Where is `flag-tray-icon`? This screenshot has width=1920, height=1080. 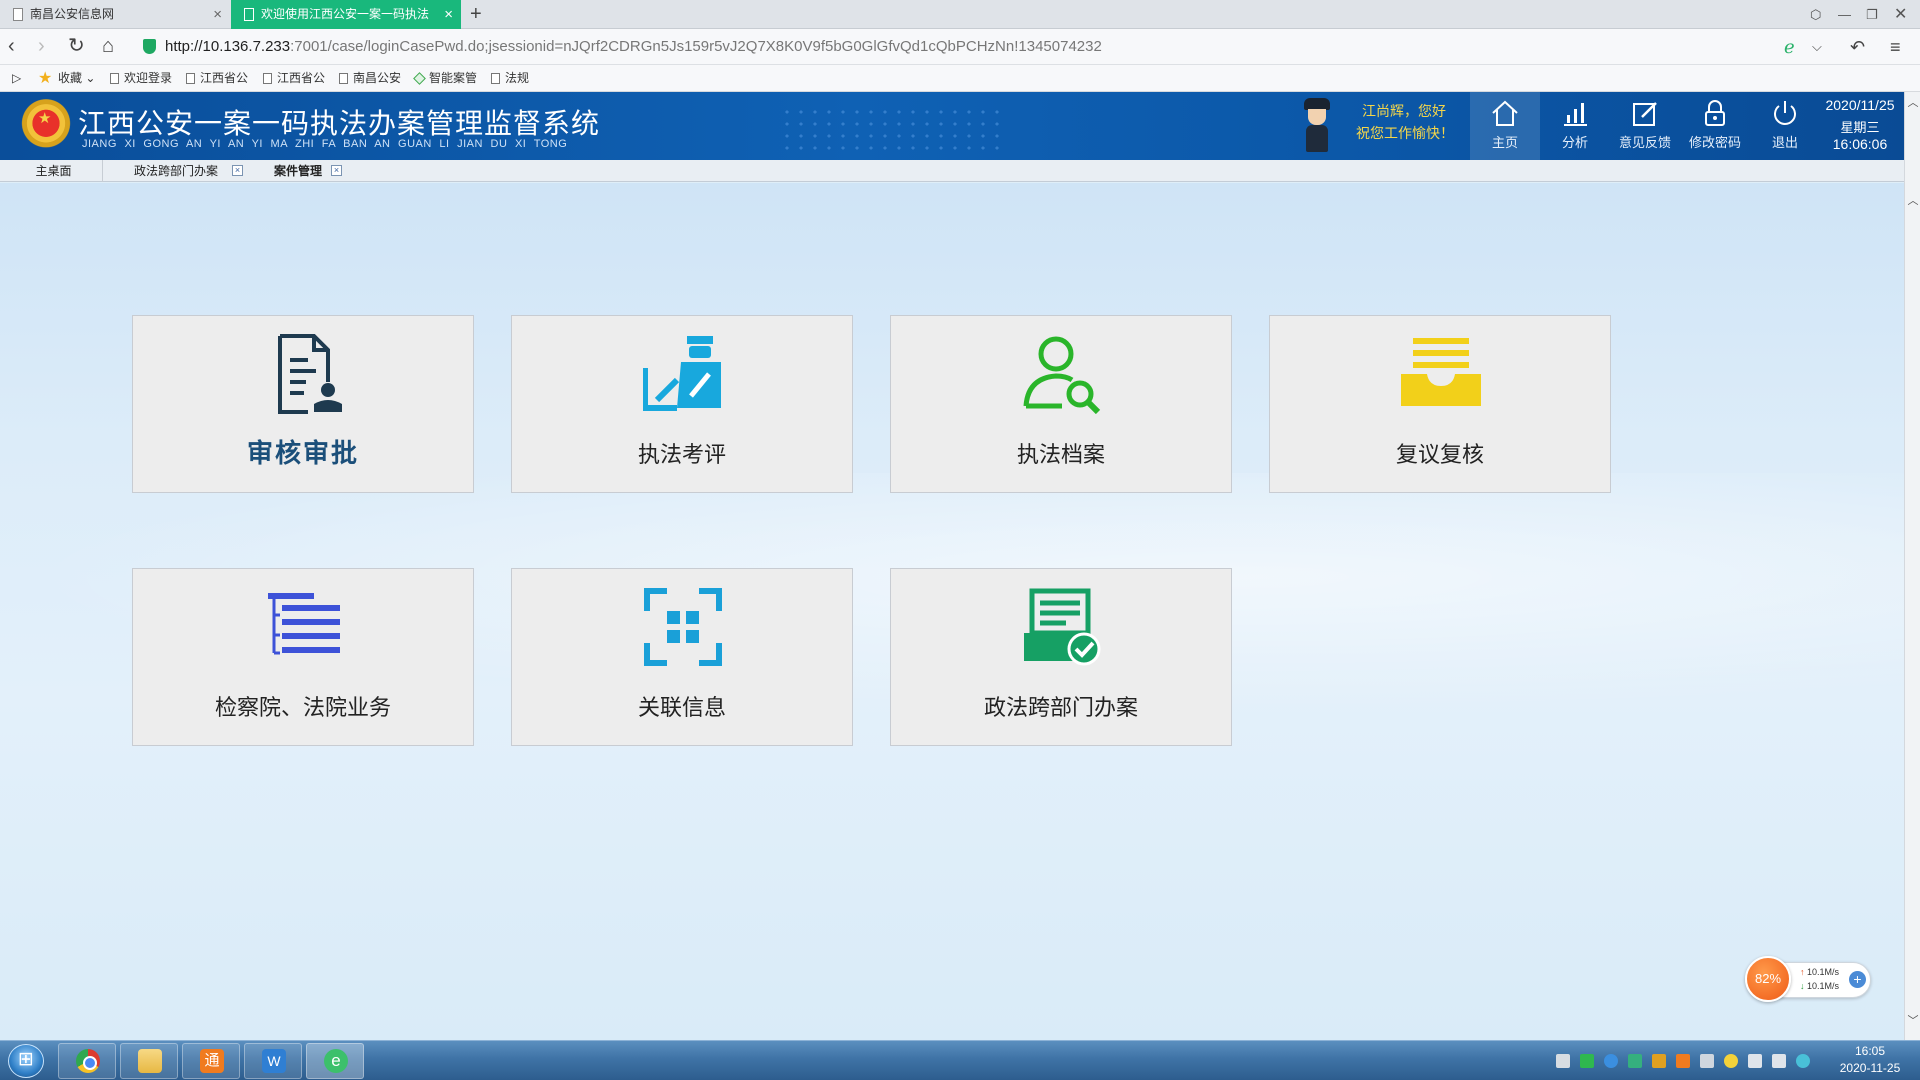
flag-tray-icon is located at coordinates (1707, 1061).